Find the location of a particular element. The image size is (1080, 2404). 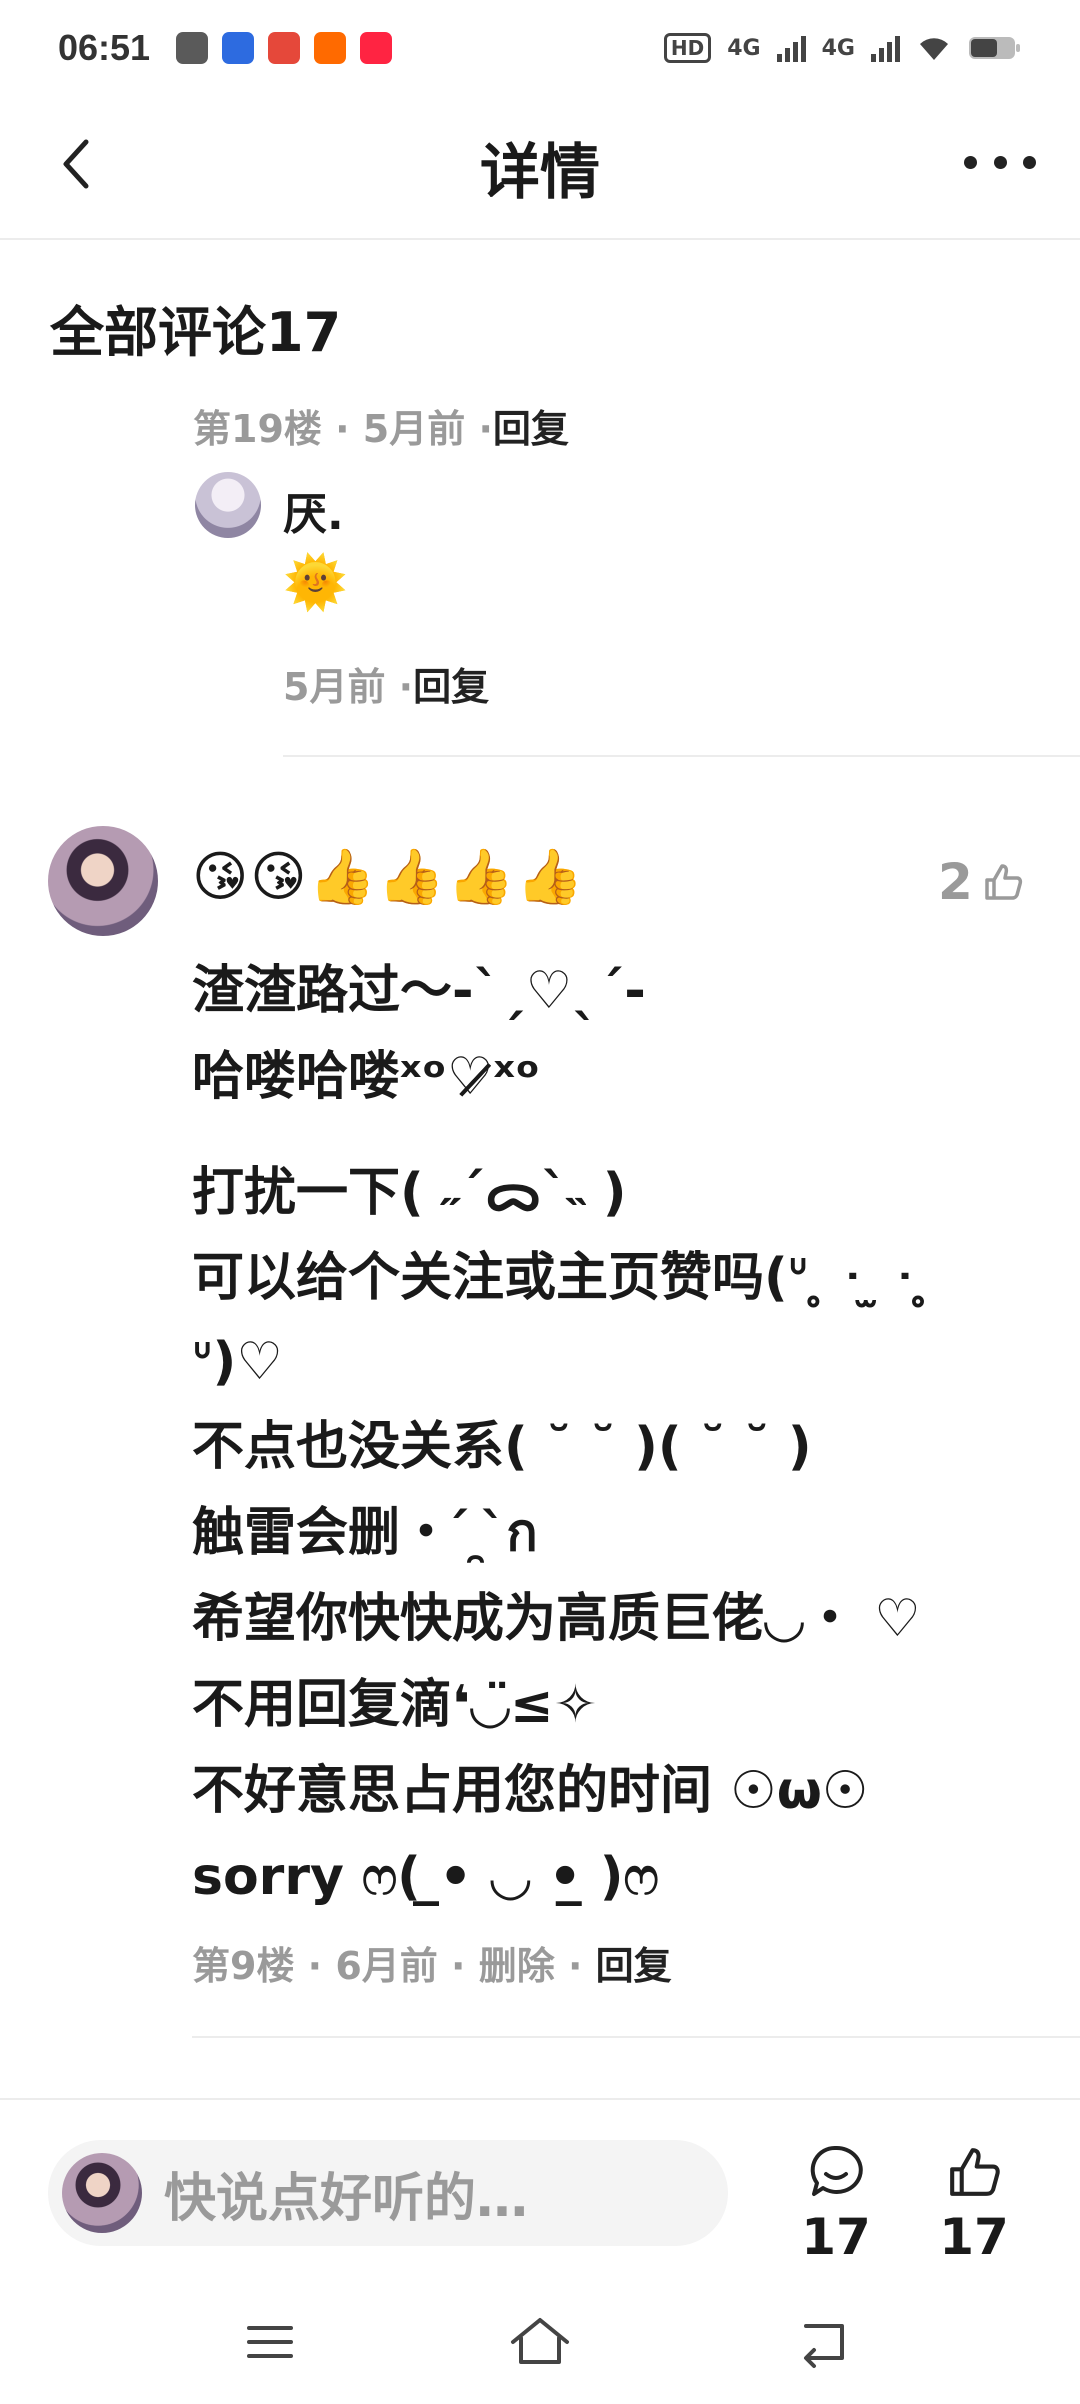

comment-line: 不用回复滴❛◡̈≤✧ is located at coordinates (395, 1705).